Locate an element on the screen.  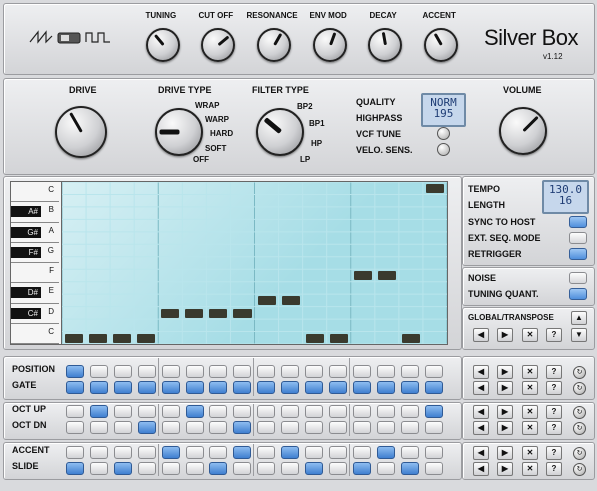
oct-dn-right-button: ▶ is located at coordinates (505, 428).